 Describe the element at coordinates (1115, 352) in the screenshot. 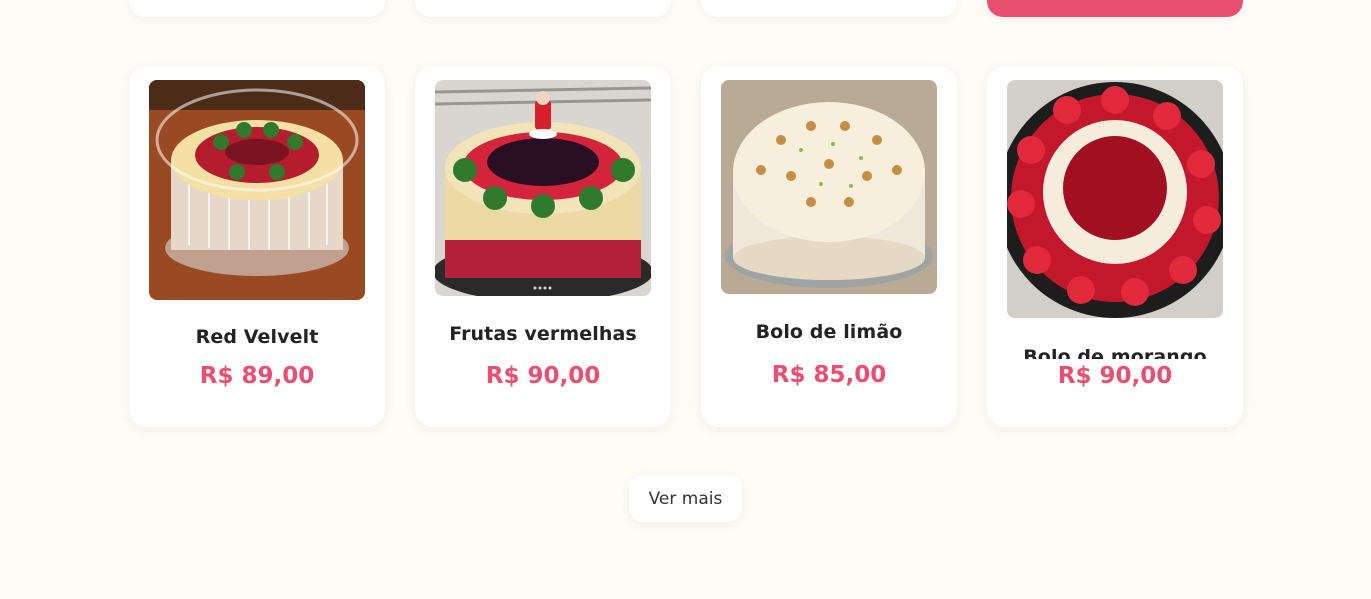

I see `product-name: Bolo de morango` at that location.